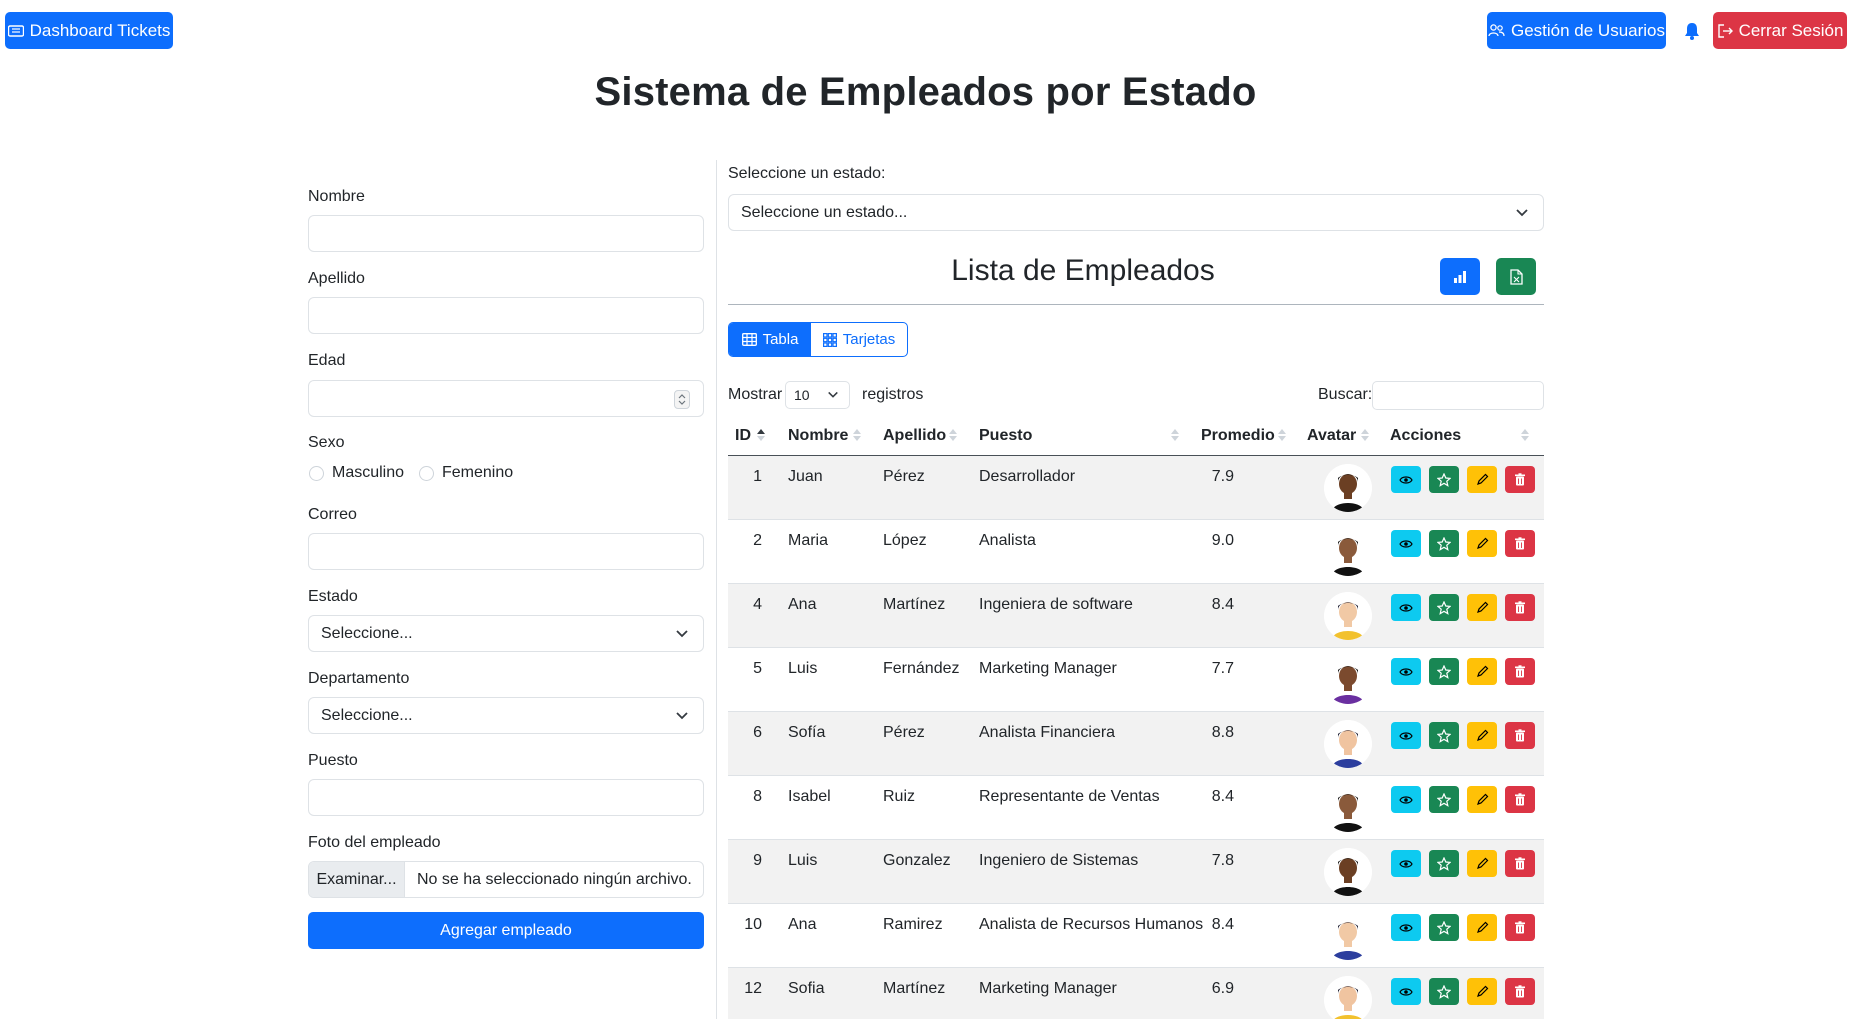  I want to click on sexo-label: Sexo, so click(326, 442).